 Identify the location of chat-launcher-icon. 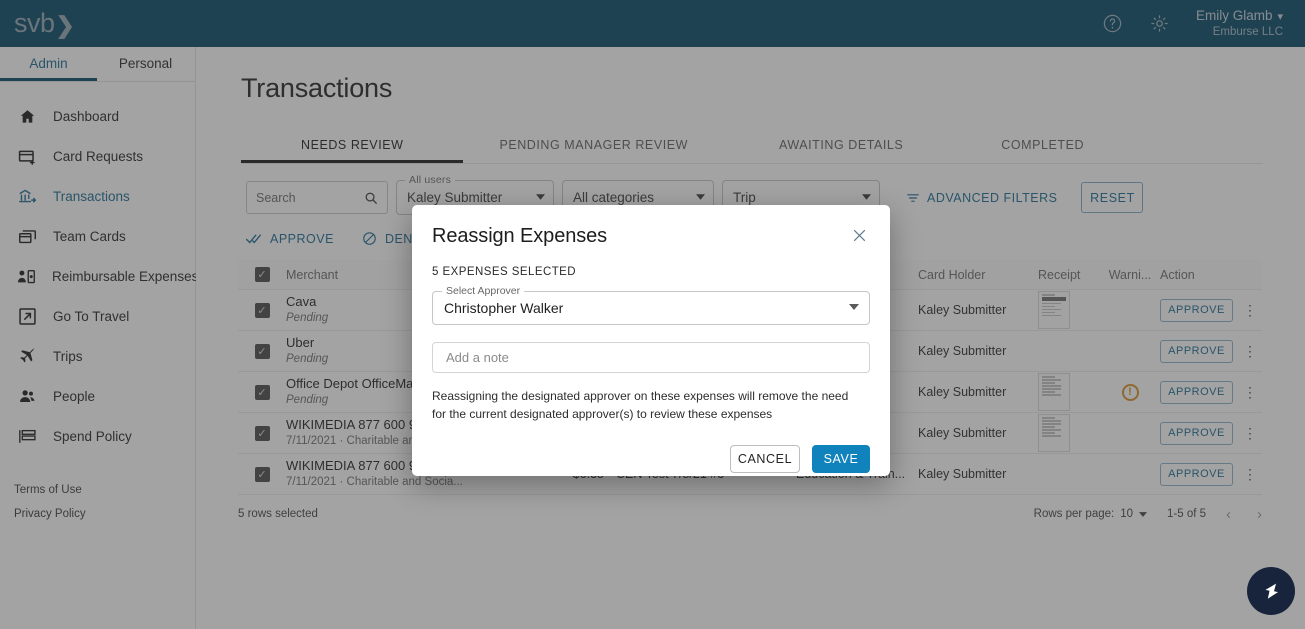
(1271, 591).